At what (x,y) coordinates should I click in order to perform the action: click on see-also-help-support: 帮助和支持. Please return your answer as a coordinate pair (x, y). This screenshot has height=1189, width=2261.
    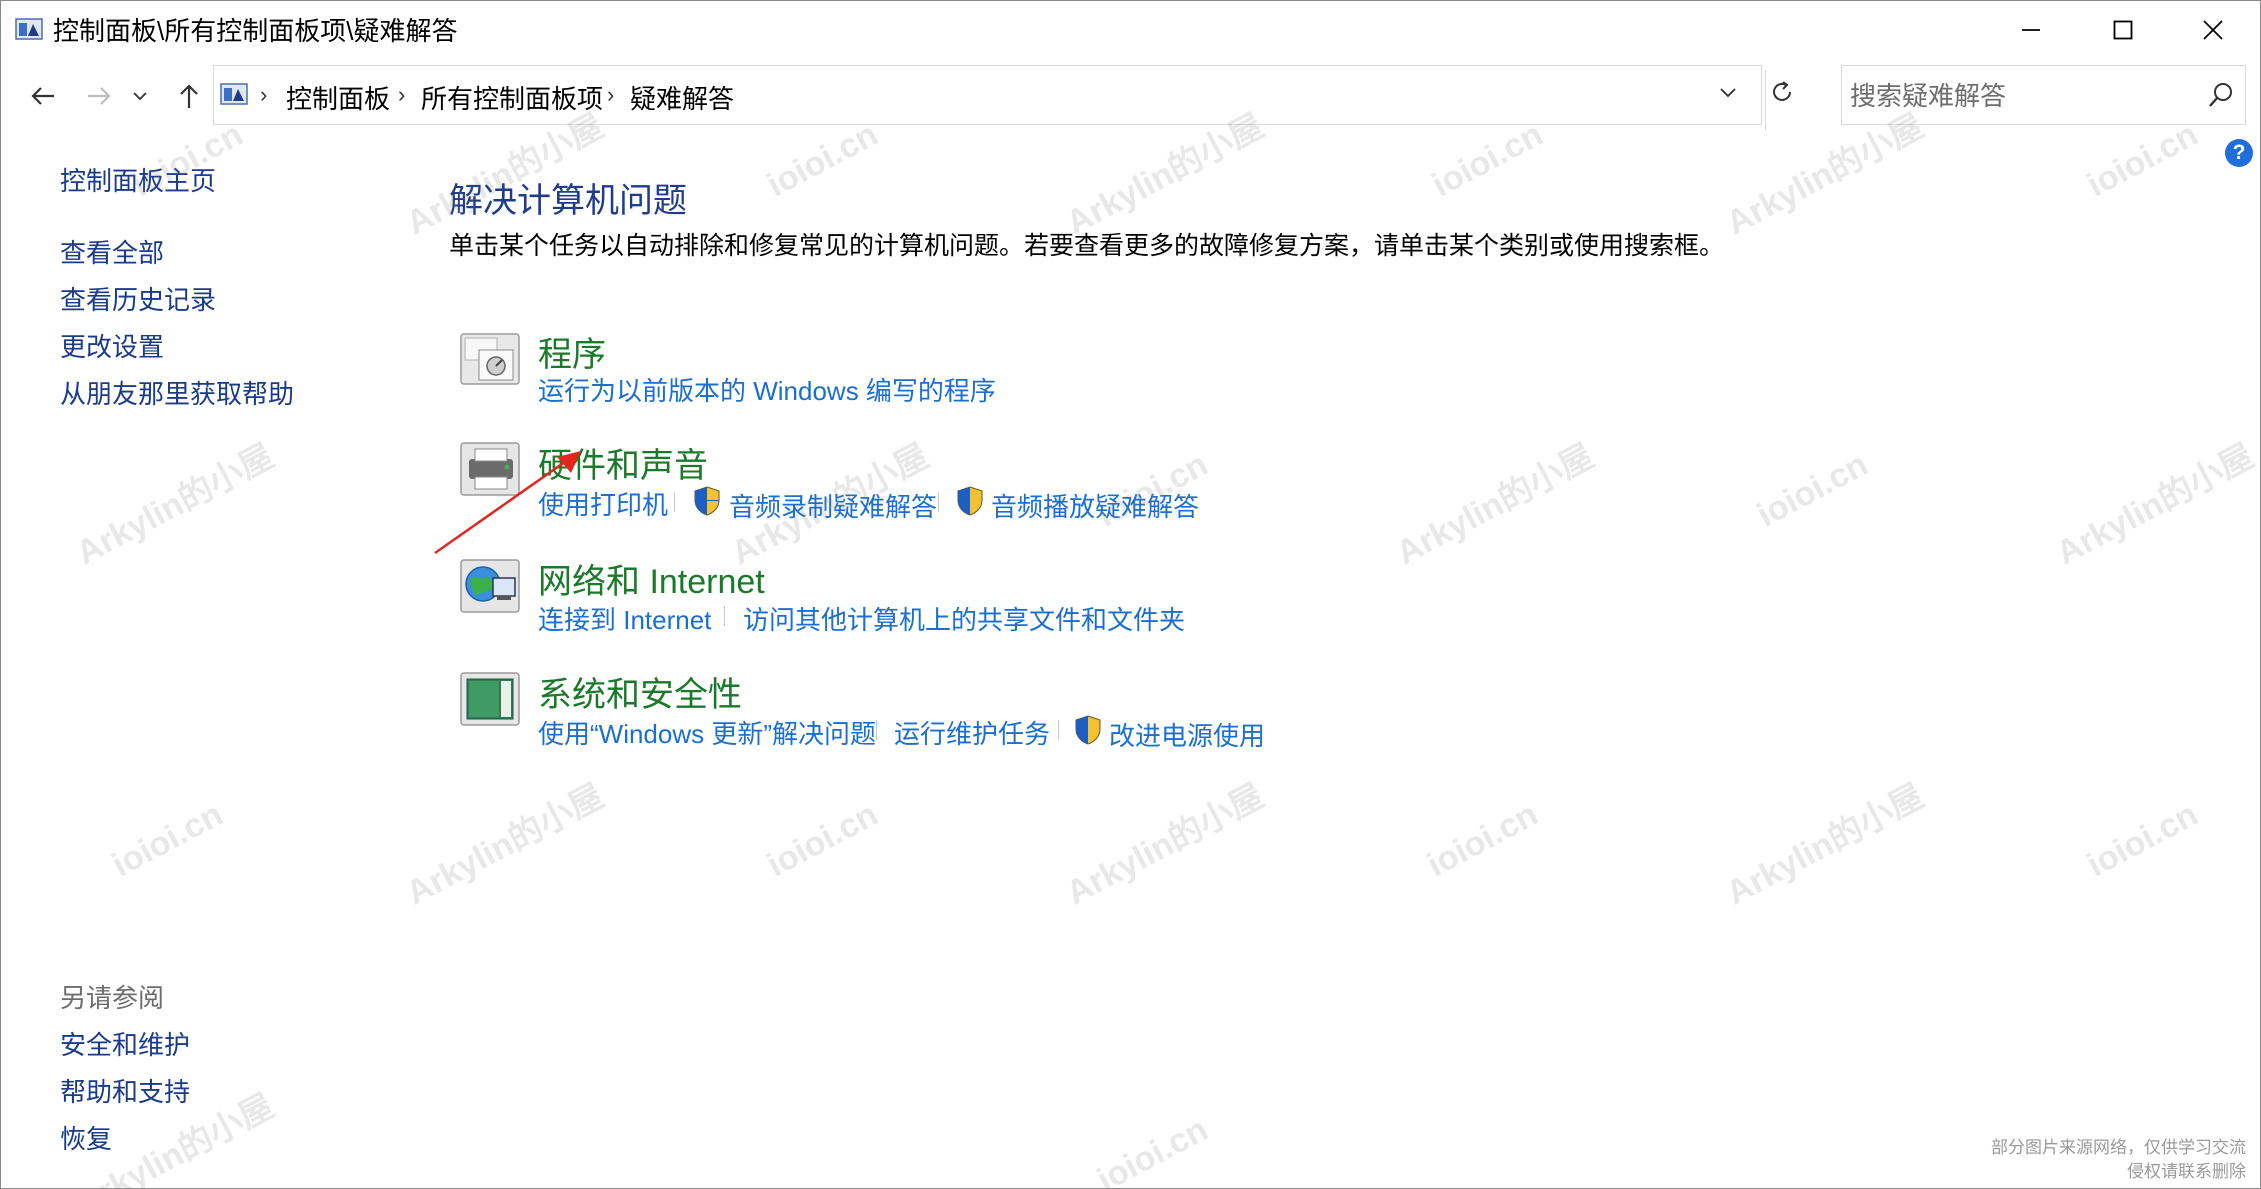
    Looking at the image, I should click on (125, 1090).